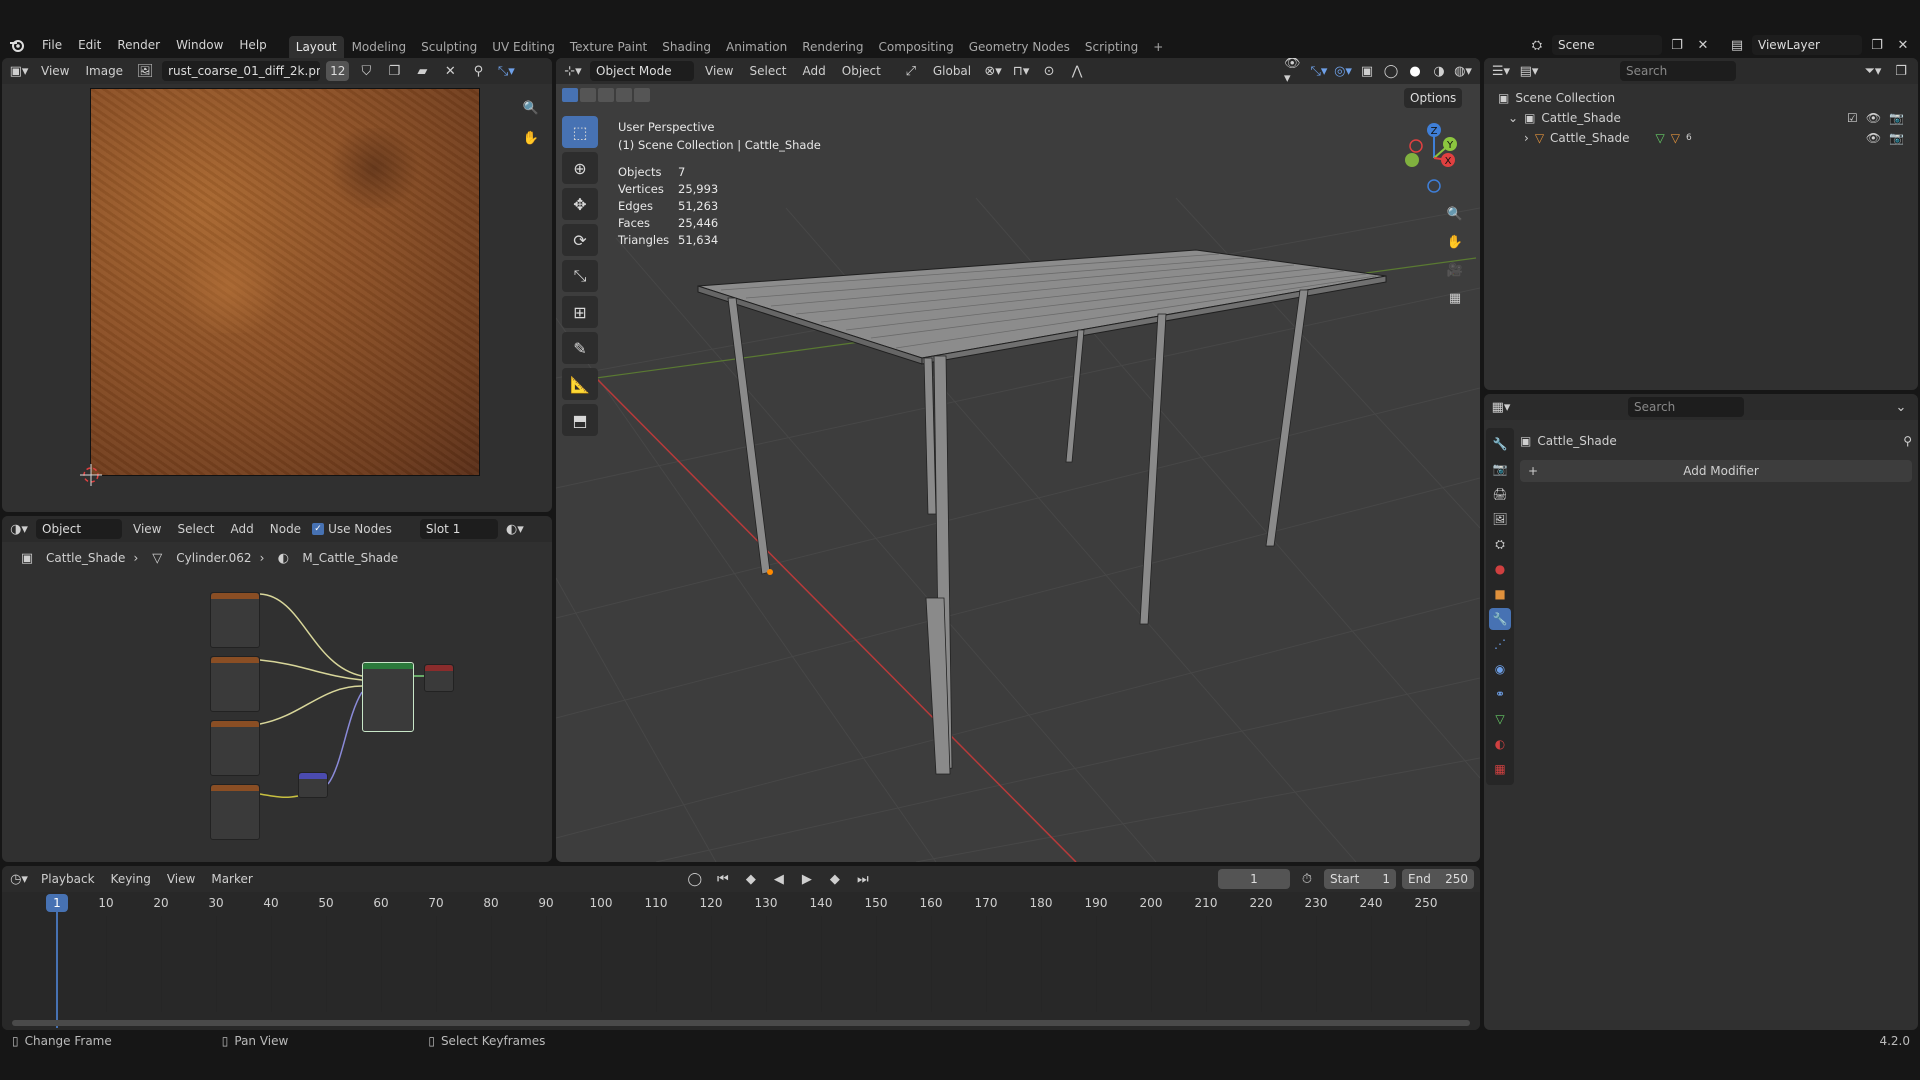 Image resolution: width=1920 pixels, height=1080 pixels. Describe the element at coordinates (252, 45) in the screenshot. I see `menu-help: Help` at that location.